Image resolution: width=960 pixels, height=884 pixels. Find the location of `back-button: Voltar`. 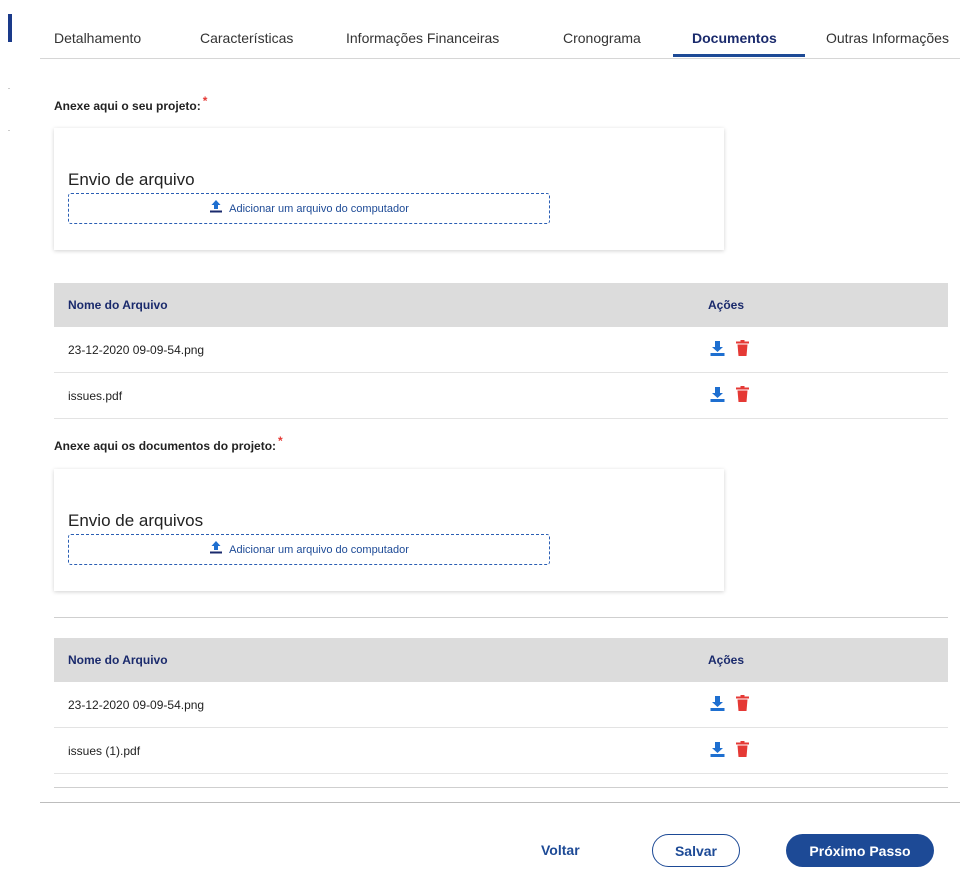

back-button: Voltar is located at coordinates (560, 850).